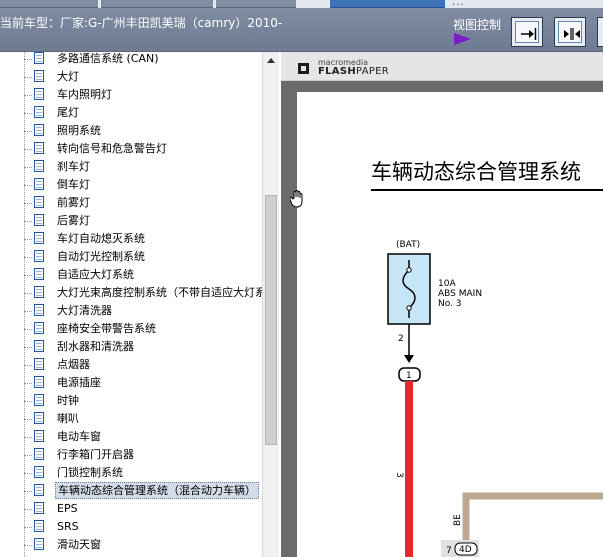 The width and height of the screenshot is (603, 557). I want to click on more-view-button, so click(600, 32).